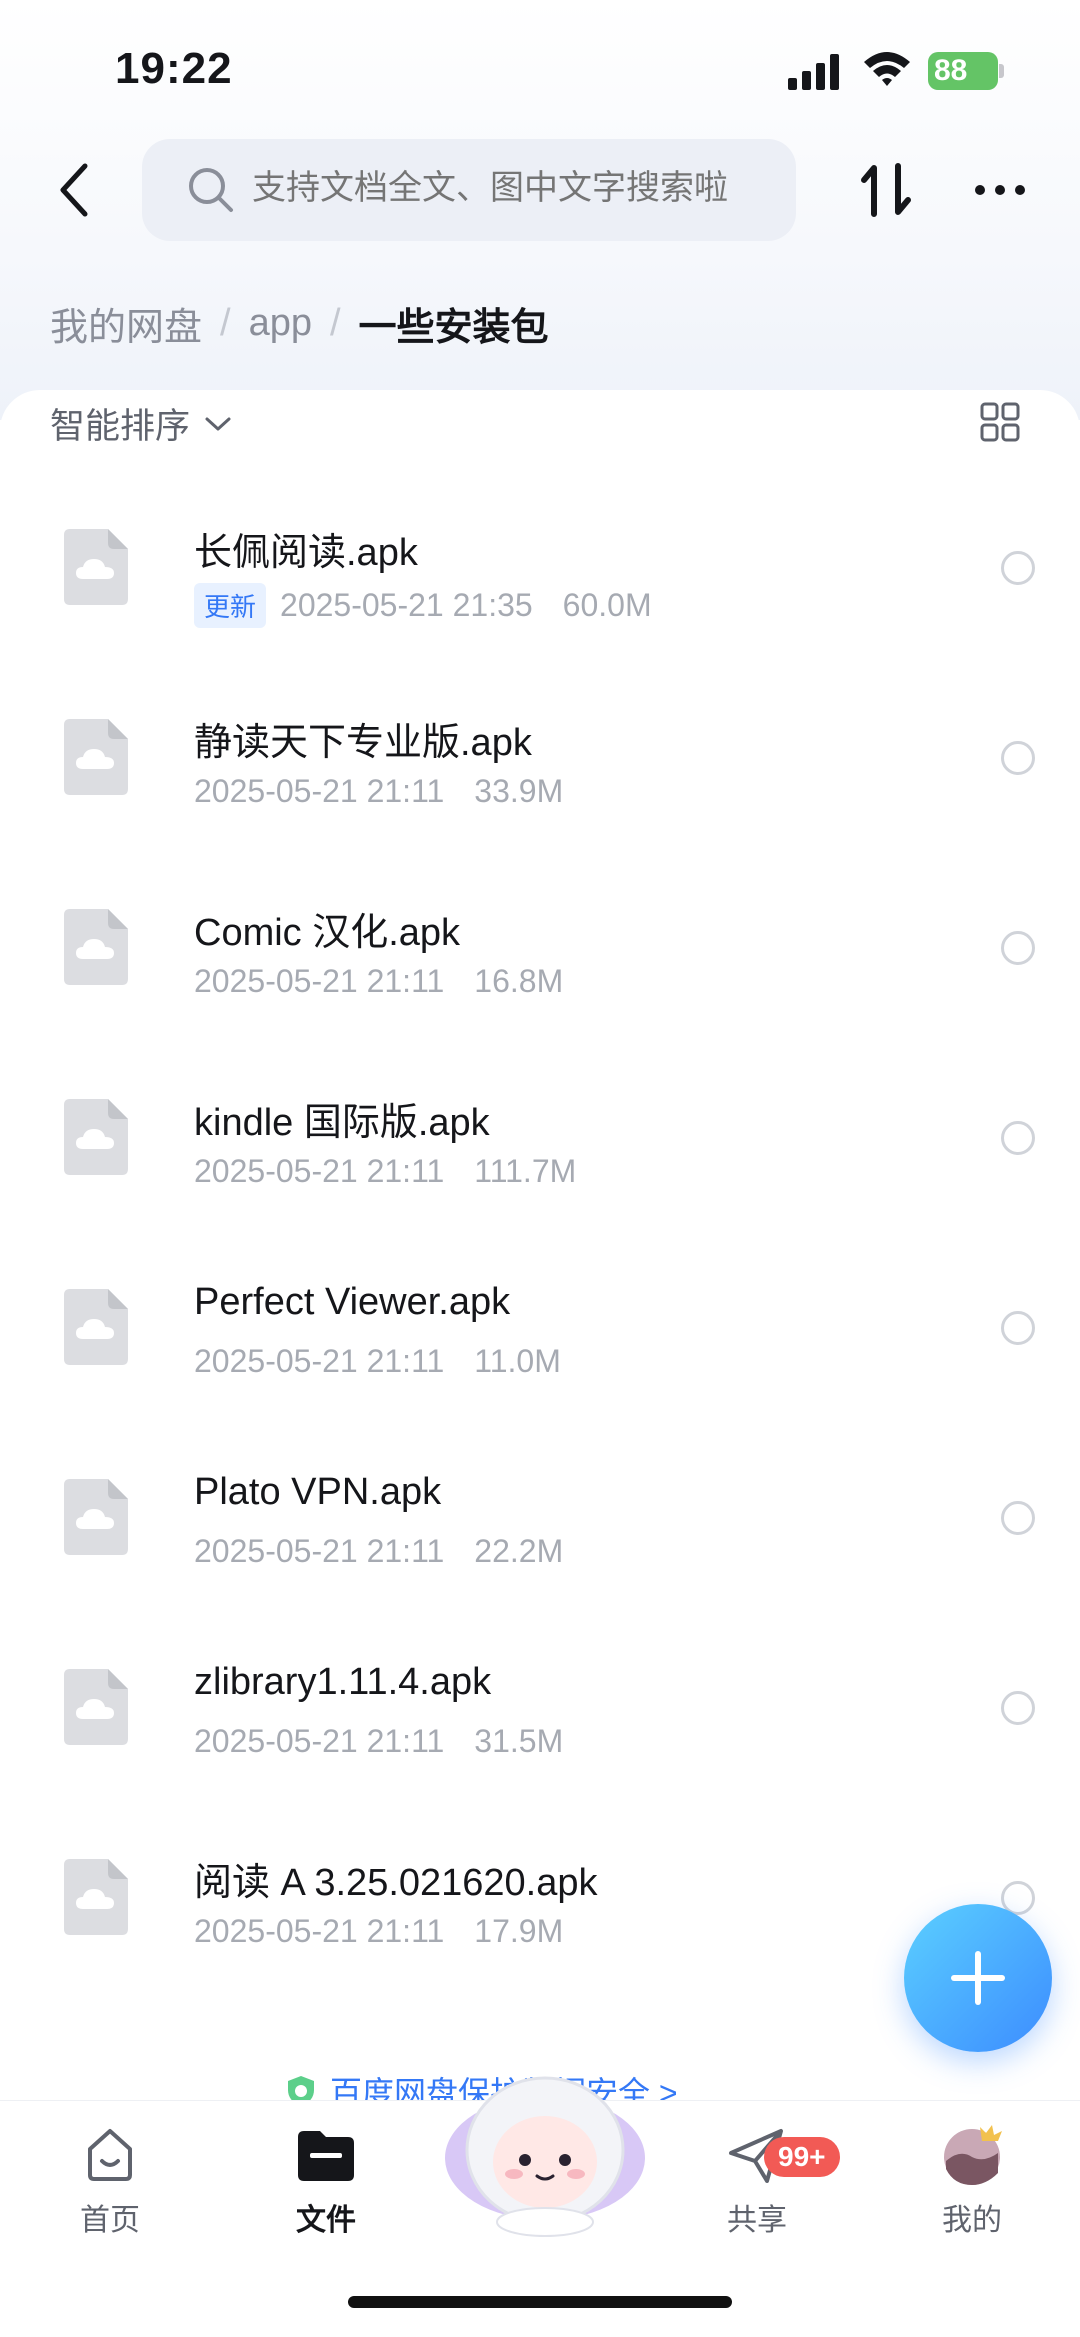 The width and height of the screenshot is (1080, 2337). Describe the element at coordinates (887, 69) in the screenshot. I see `wifi-icon` at that location.